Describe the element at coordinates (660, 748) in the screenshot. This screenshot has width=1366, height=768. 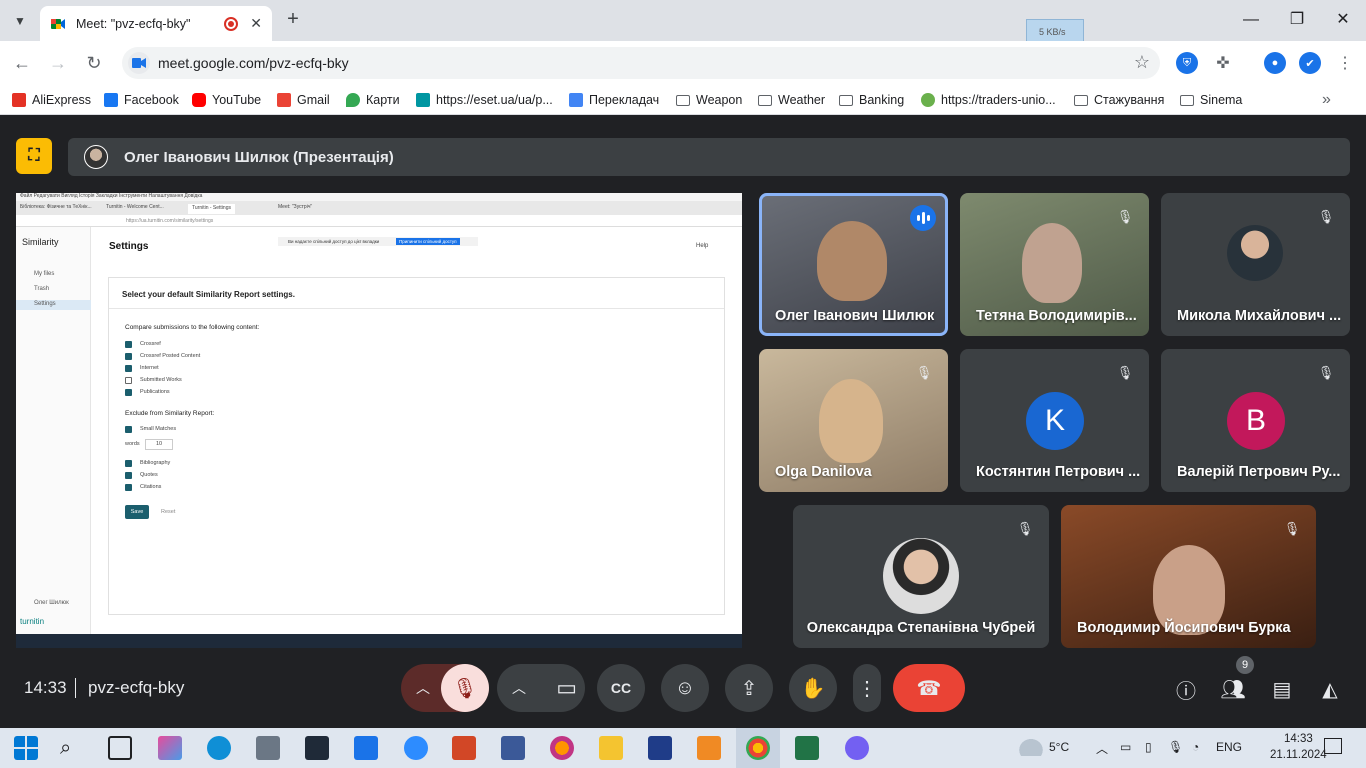
I see `calculator-icon` at that location.